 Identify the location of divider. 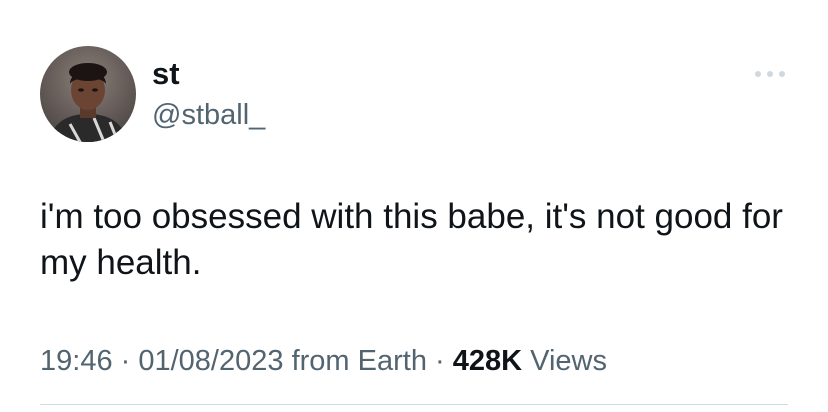
(414, 404).